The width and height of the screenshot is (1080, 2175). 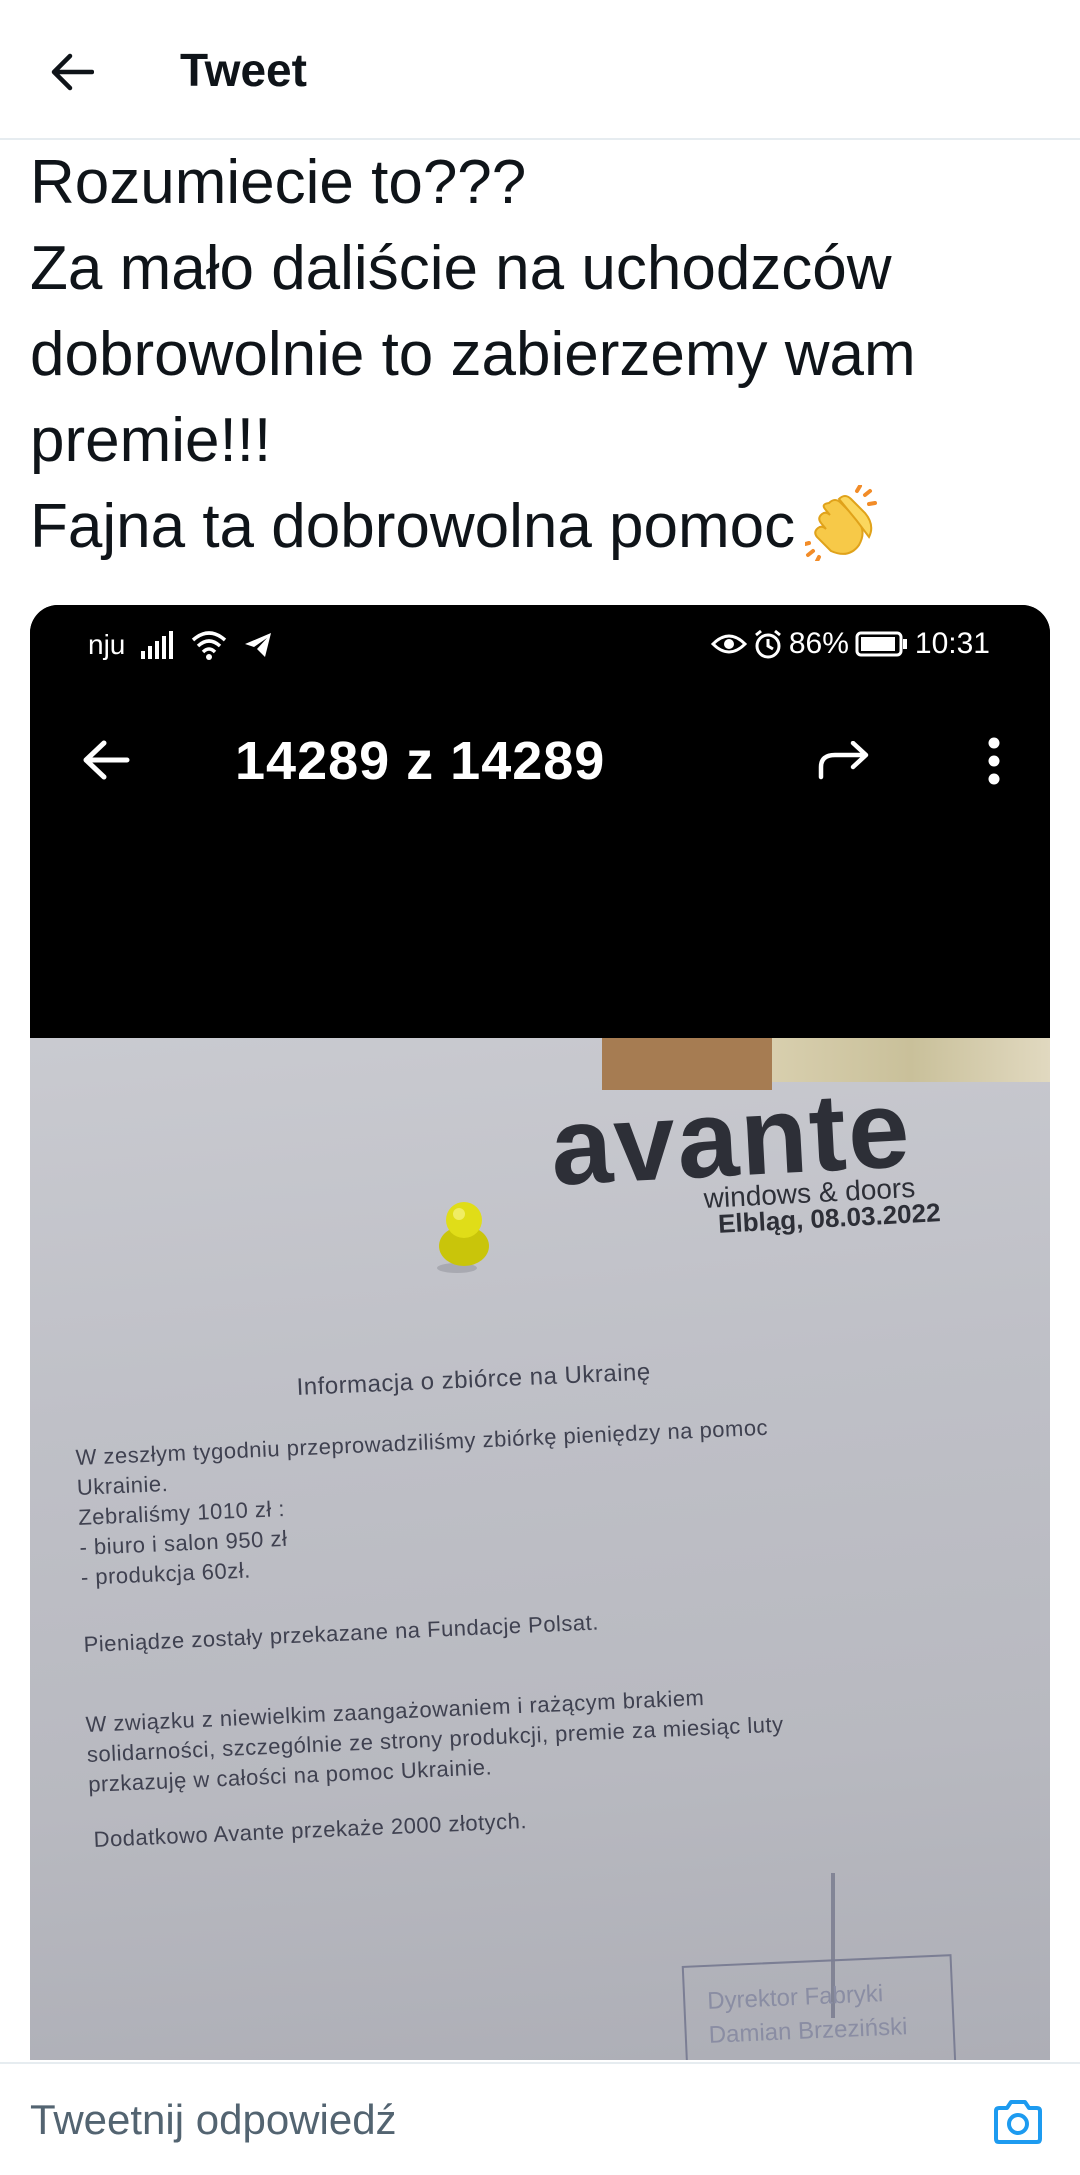 I want to click on telegram-icon, so click(x=258, y=645).